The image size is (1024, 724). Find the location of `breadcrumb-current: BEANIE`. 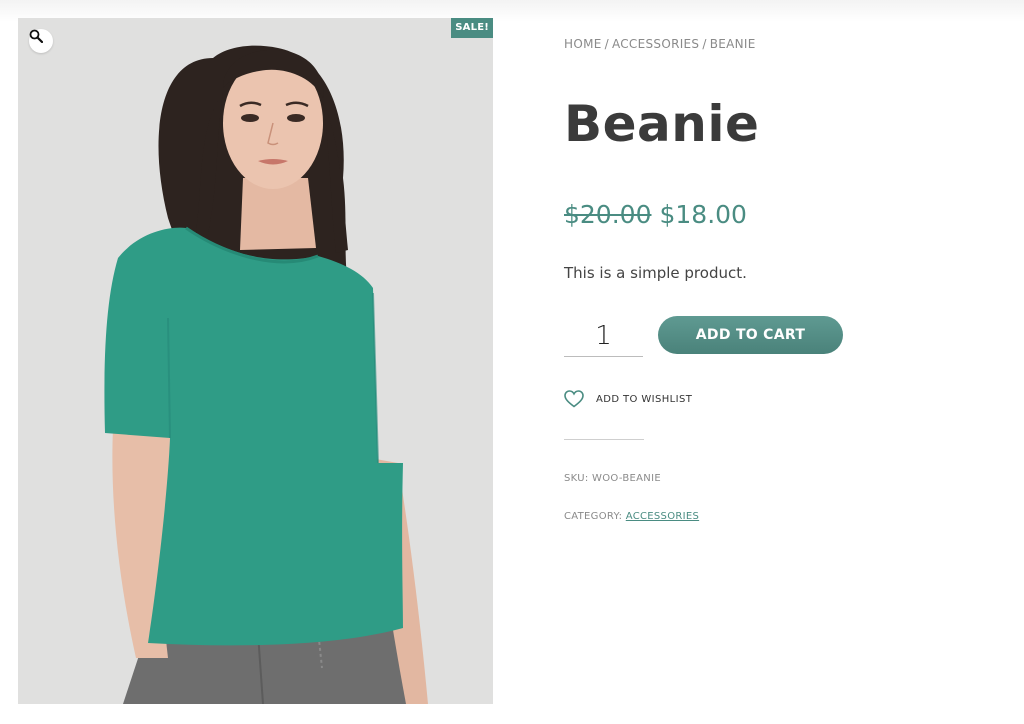

breadcrumb-current: BEANIE is located at coordinates (732, 44).